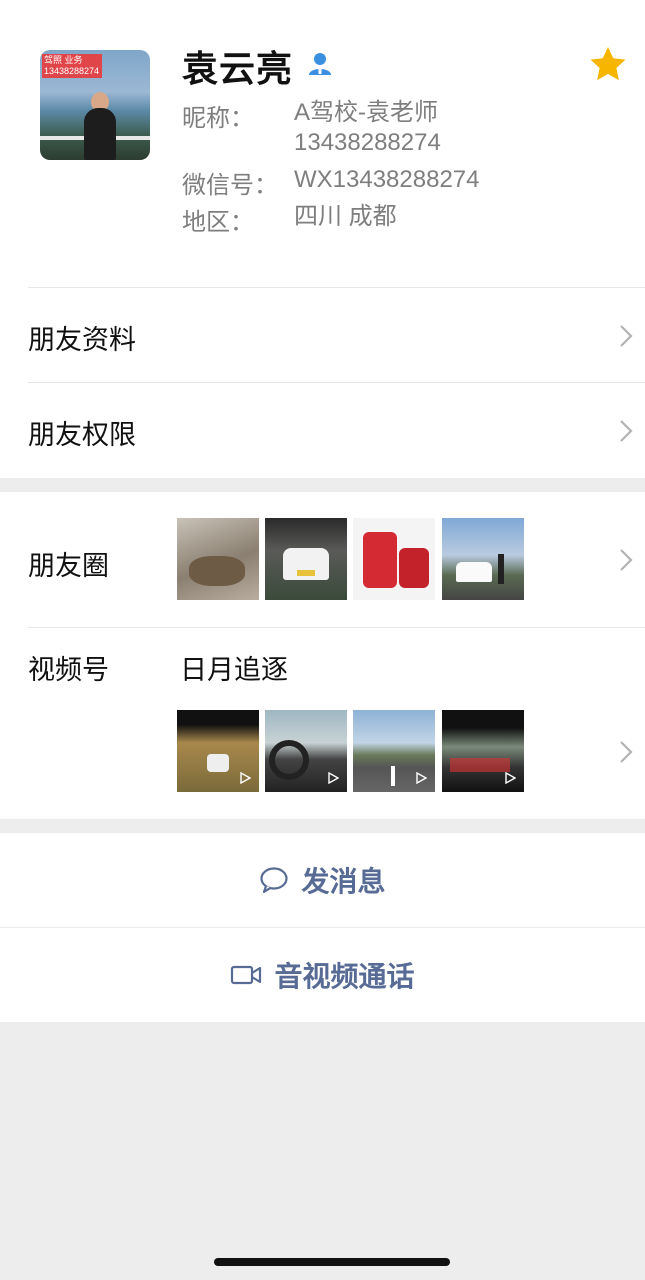 This screenshot has width=645, height=1280. What do you see at coordinates (100, 134) in the screenshot?
I see `avatar-person` at bounding box center [100, 134].